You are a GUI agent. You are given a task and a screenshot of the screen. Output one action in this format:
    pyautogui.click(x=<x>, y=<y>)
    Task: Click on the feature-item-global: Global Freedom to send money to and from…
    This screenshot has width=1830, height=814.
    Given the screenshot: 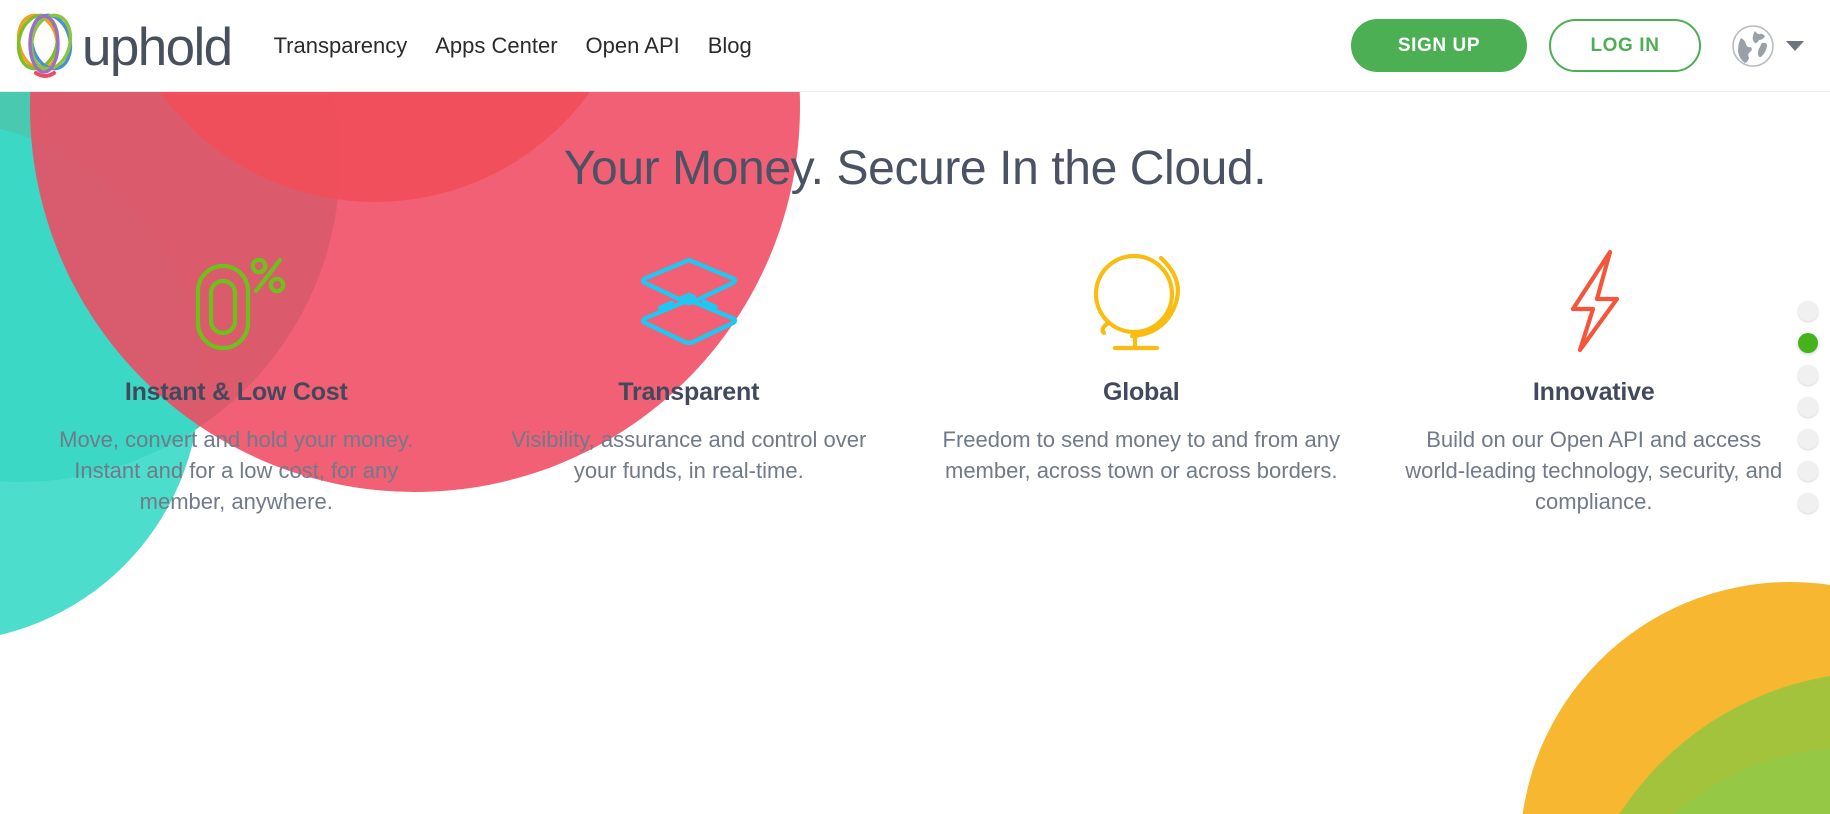 What is the action you would take?
    pyautogui.click(x=1141, y=382)
    